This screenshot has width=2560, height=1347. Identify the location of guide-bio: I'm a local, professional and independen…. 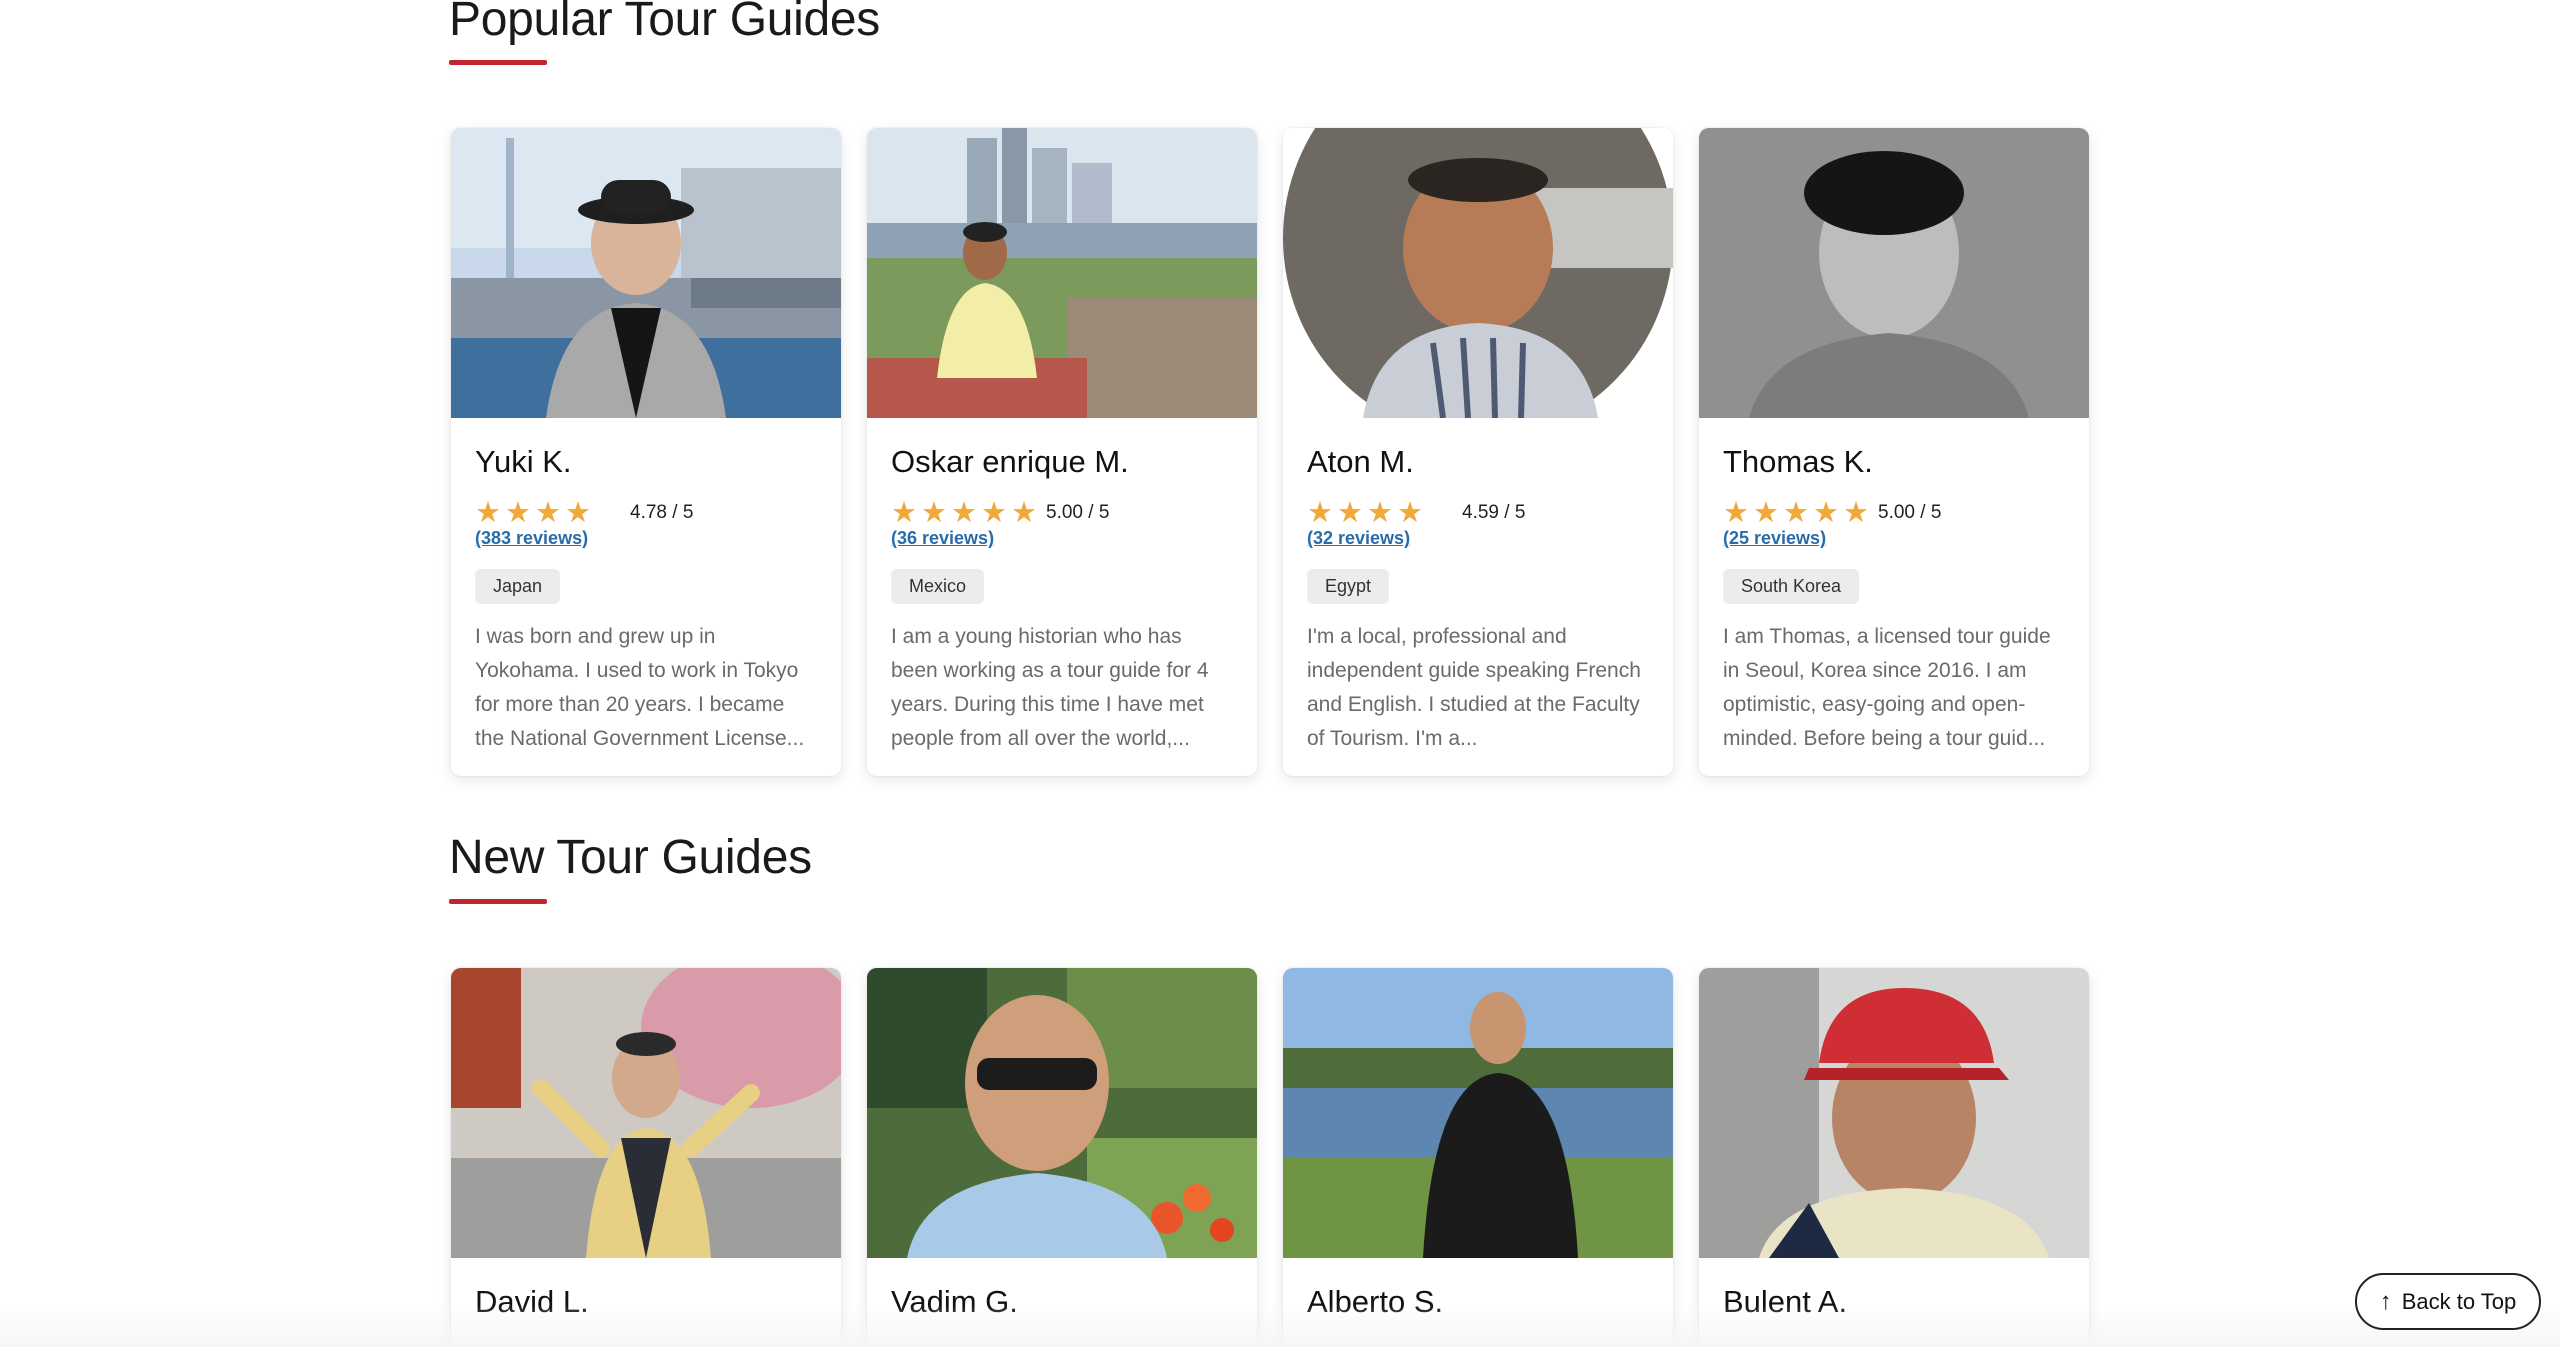
(1474, 687).